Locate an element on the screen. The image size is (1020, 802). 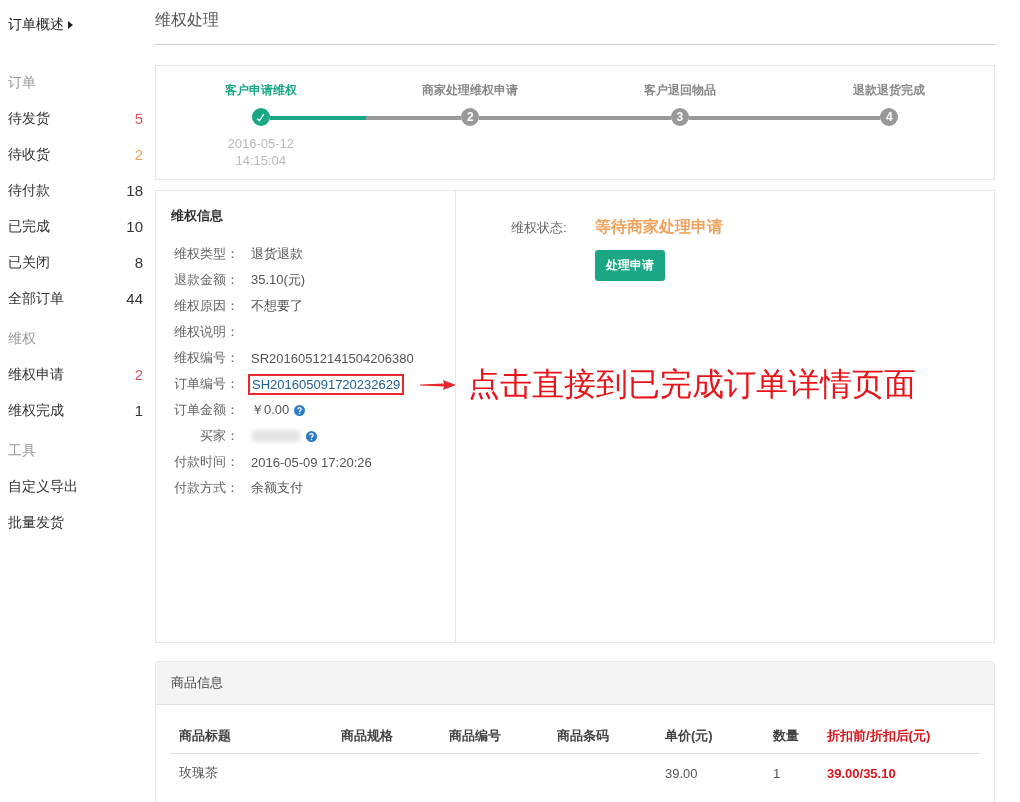
field-value: 2016-05-09 17:20:26 is located at coordinates (311, 462).